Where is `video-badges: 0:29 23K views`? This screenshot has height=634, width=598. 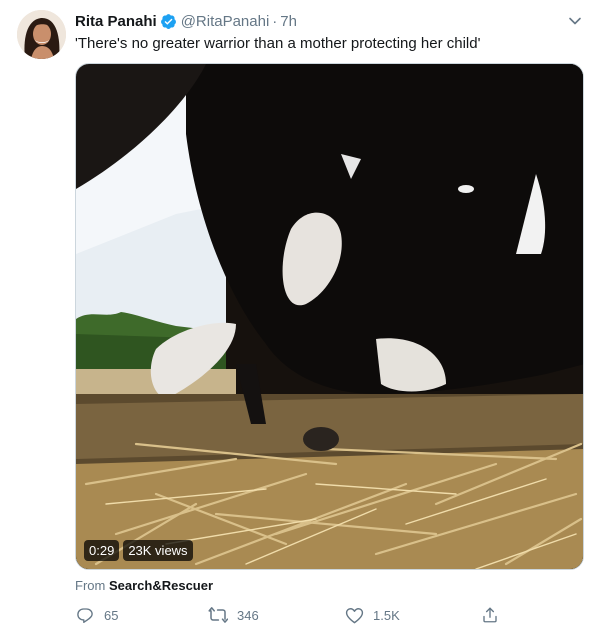
video-badges: 0:29 23K views is located at coordinates (138, 550).